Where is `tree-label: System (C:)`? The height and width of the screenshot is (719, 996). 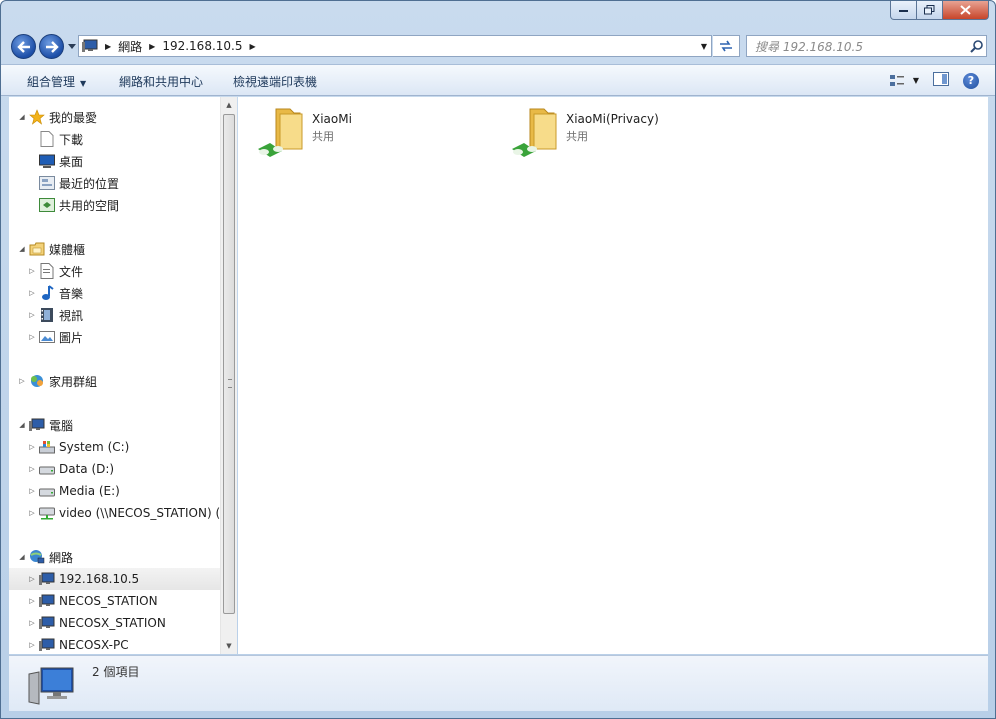
tree-label: System (C:) is located at coordinates (94, 447).